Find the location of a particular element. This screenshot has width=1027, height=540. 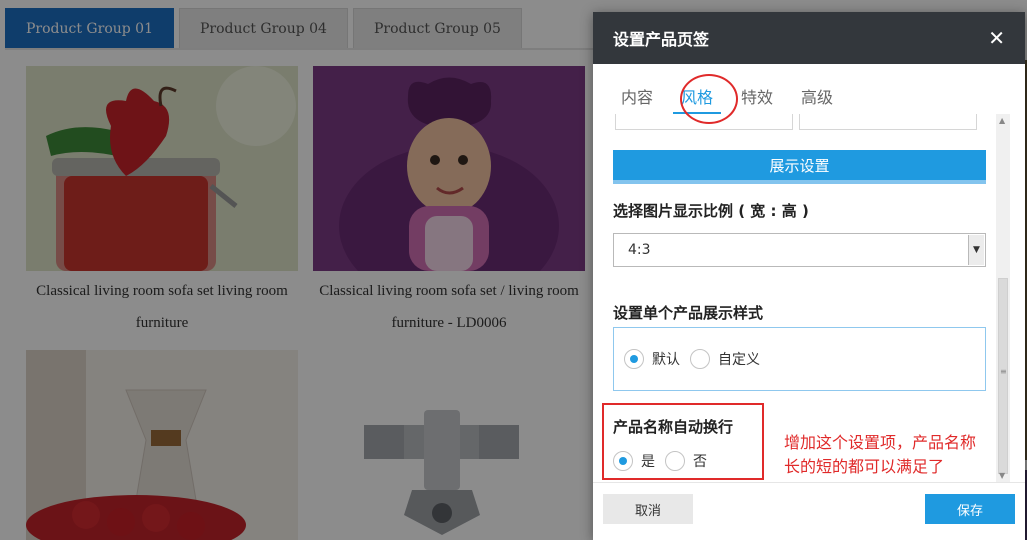

annotation-note: 增加这个设置项，产品名称 长的短的都可以满足了 is located at coordinates (902, 455).